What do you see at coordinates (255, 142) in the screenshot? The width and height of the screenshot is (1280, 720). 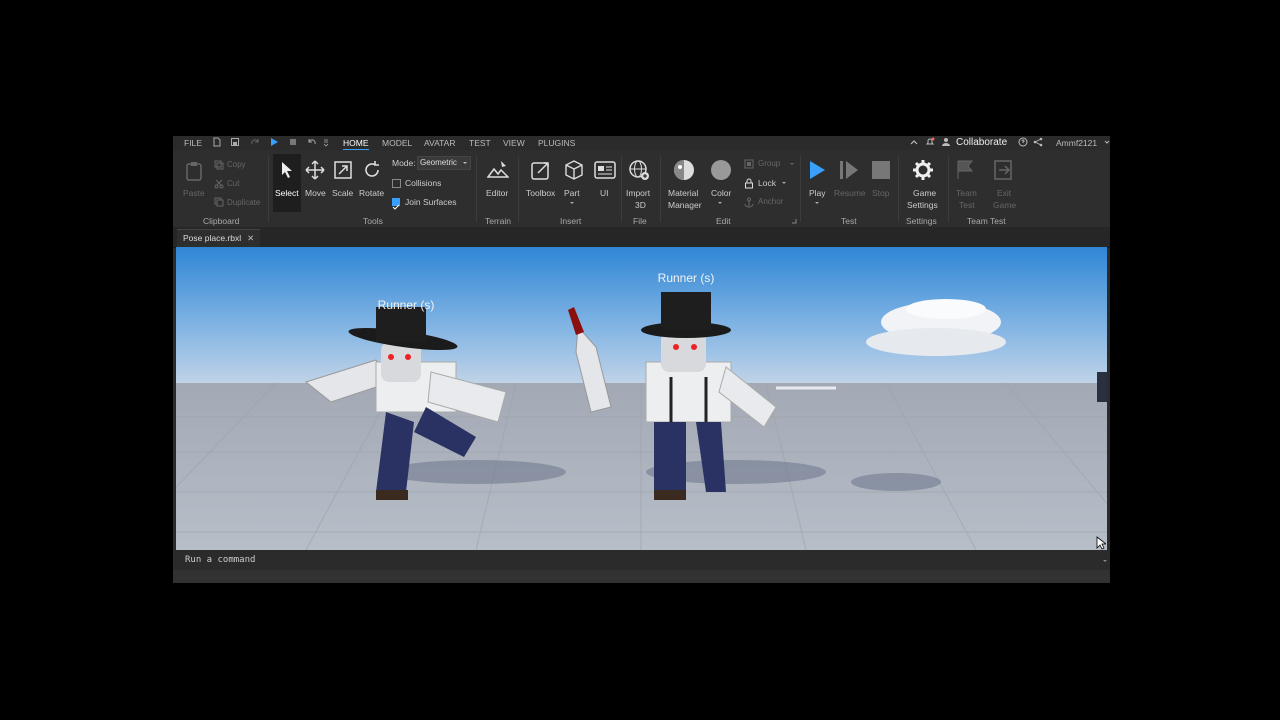 I see `redo-icon` at bounding box center [255, 142].